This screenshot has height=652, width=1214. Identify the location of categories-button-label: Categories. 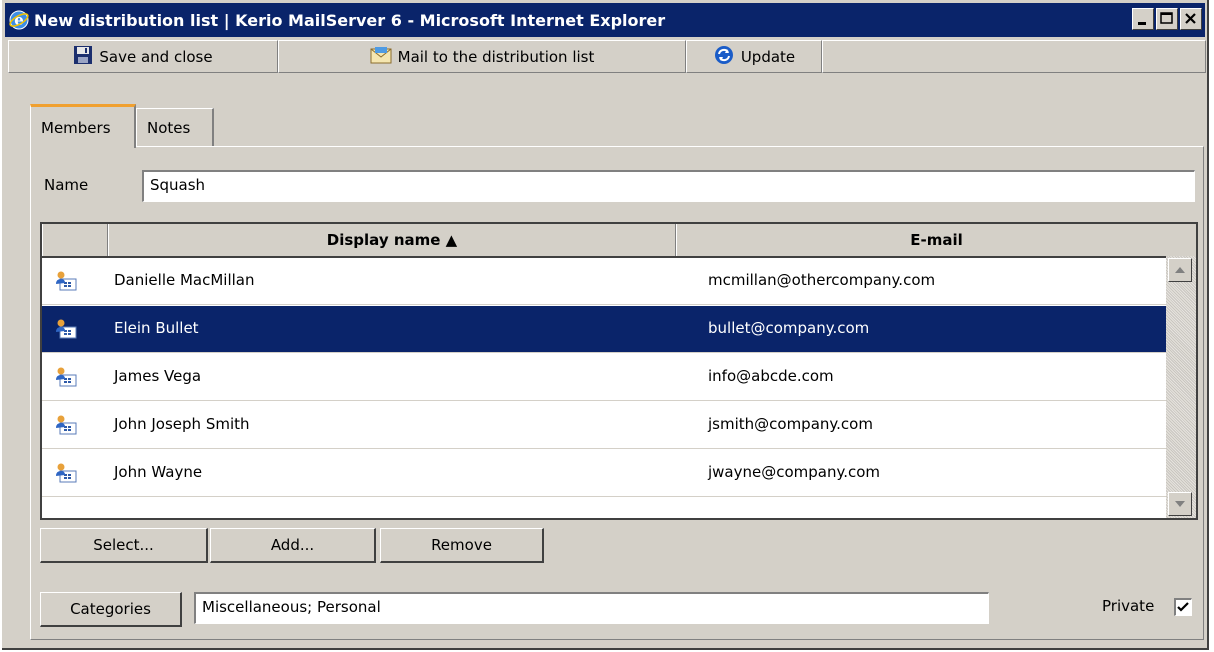
(110, 609).